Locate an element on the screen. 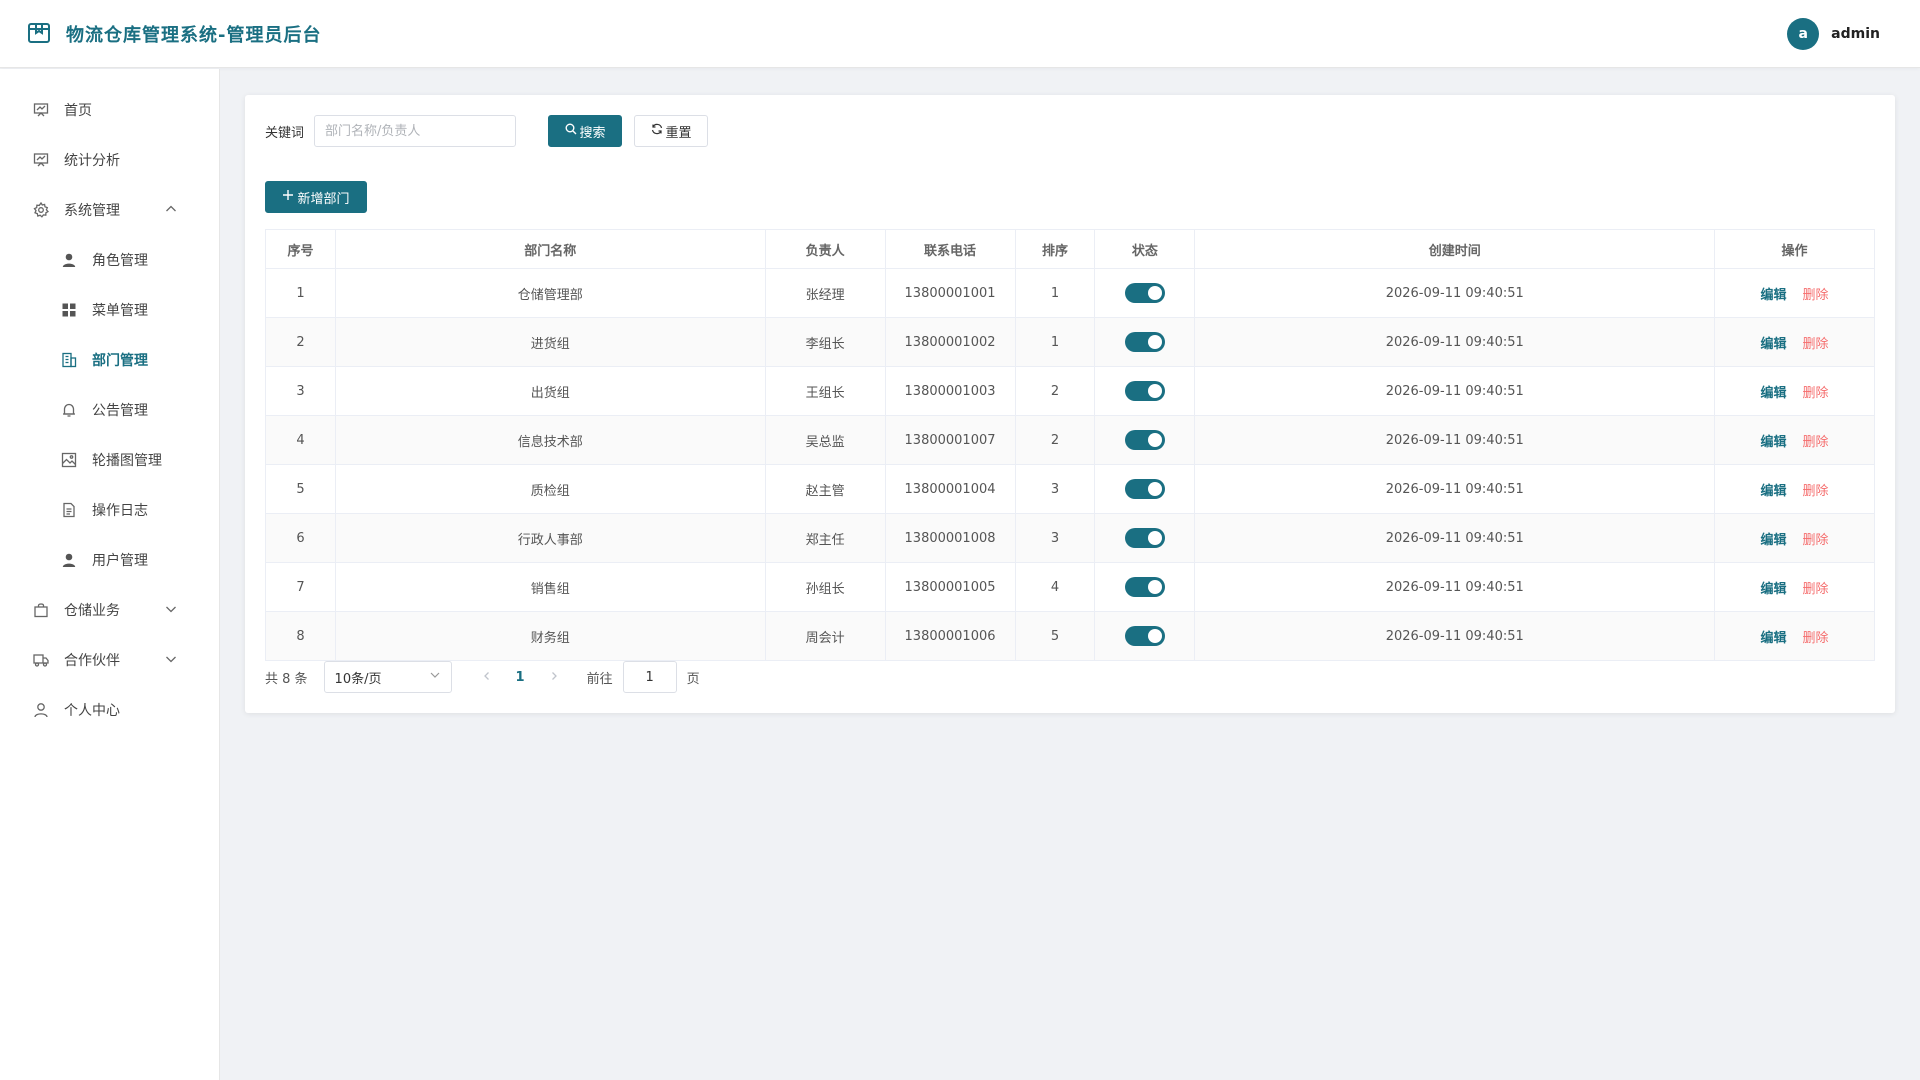 The image size is (1920, 1080). goto-page-input is located at coordinates (649, 677).